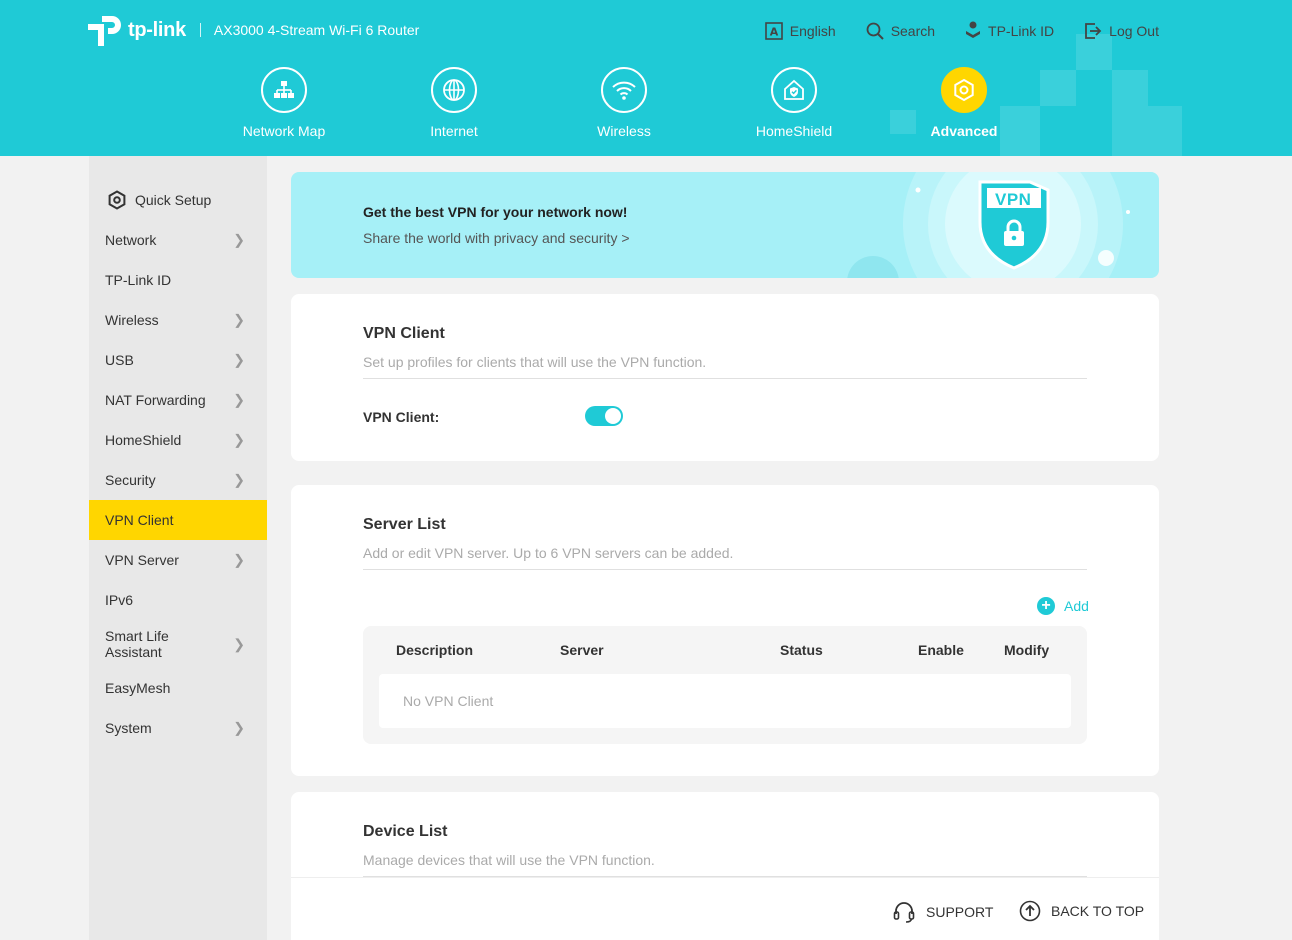  What do you see at coordinates (178, 600) in the screenshot?
I see `sidebar-item-ipv6: IPv6` at bounding box center [178, 600].